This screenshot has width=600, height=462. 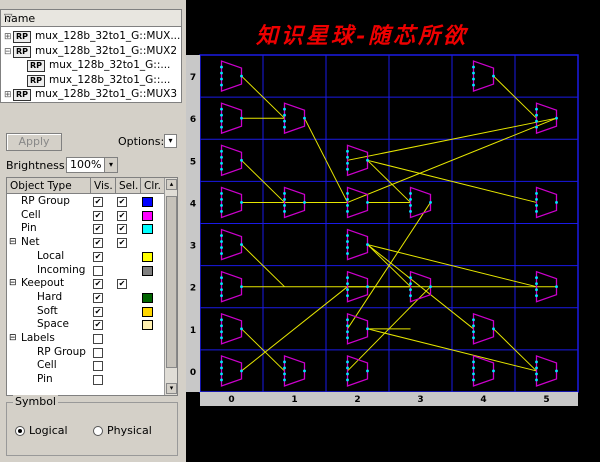 I want to click on table-row: Cell ✔ ✔, so click(x=85, y=216).